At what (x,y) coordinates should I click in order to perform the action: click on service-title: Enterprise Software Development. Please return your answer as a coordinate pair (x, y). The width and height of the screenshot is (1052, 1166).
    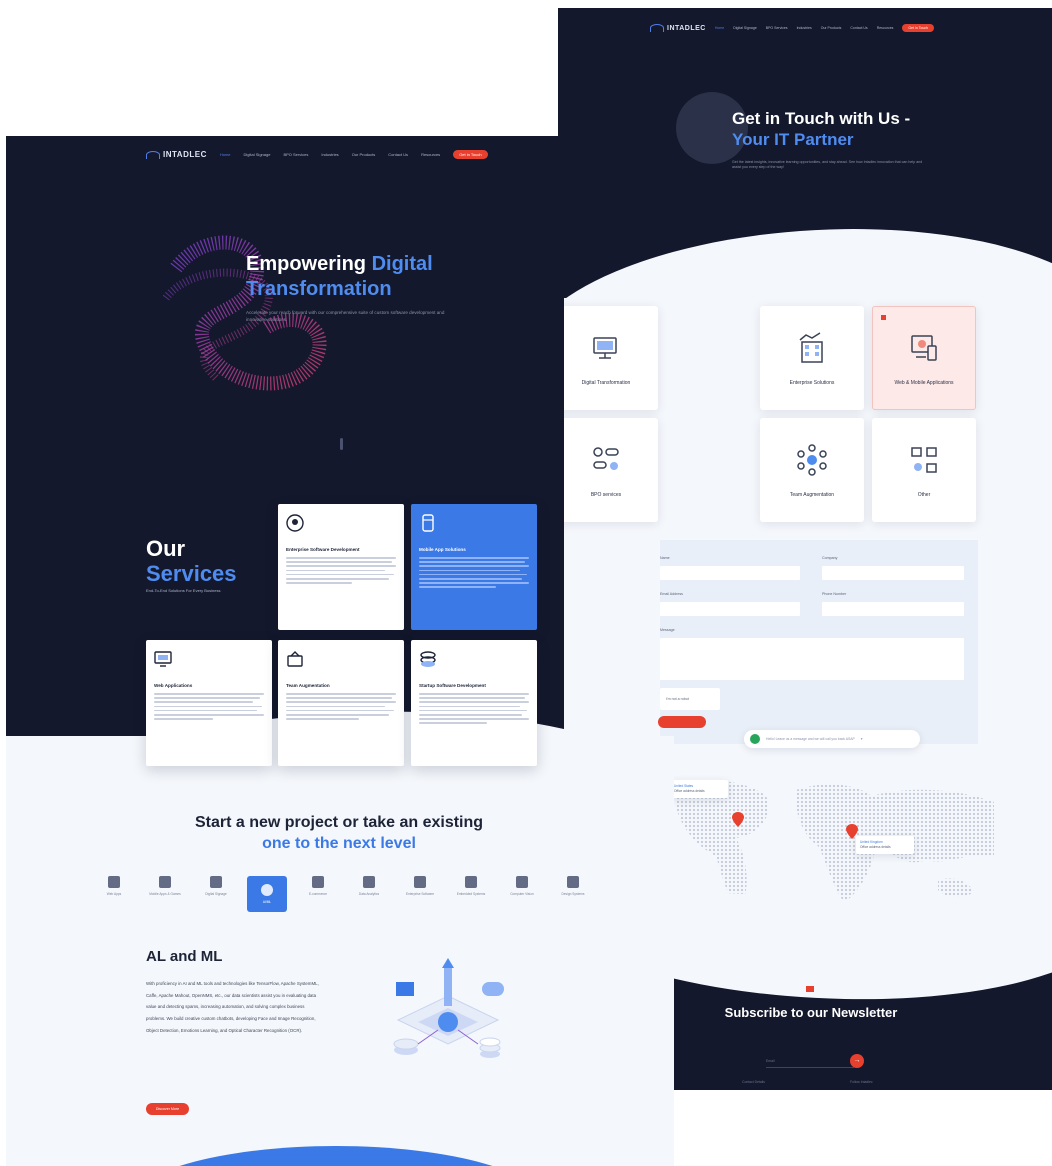
    Looking at the image, I should click on (323, 549).